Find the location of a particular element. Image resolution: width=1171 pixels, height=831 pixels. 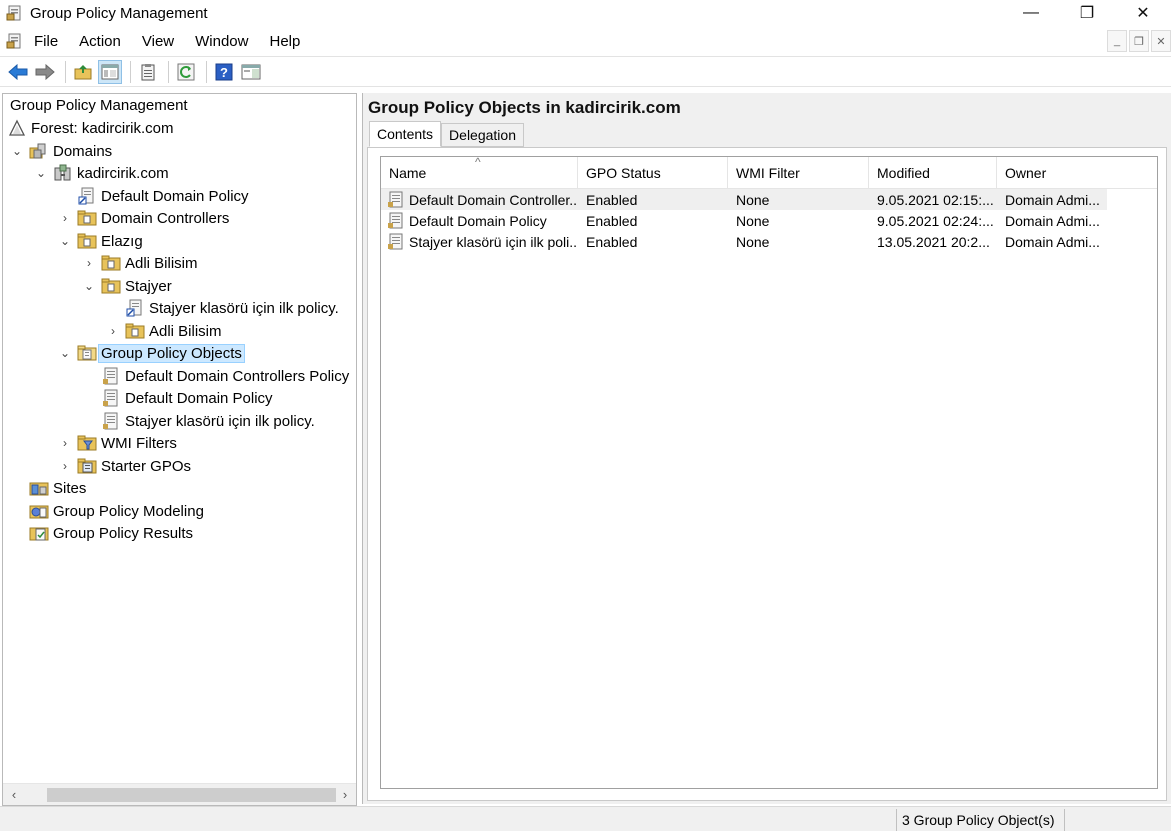

menu-window: Window is located at coordinates (227, 41).